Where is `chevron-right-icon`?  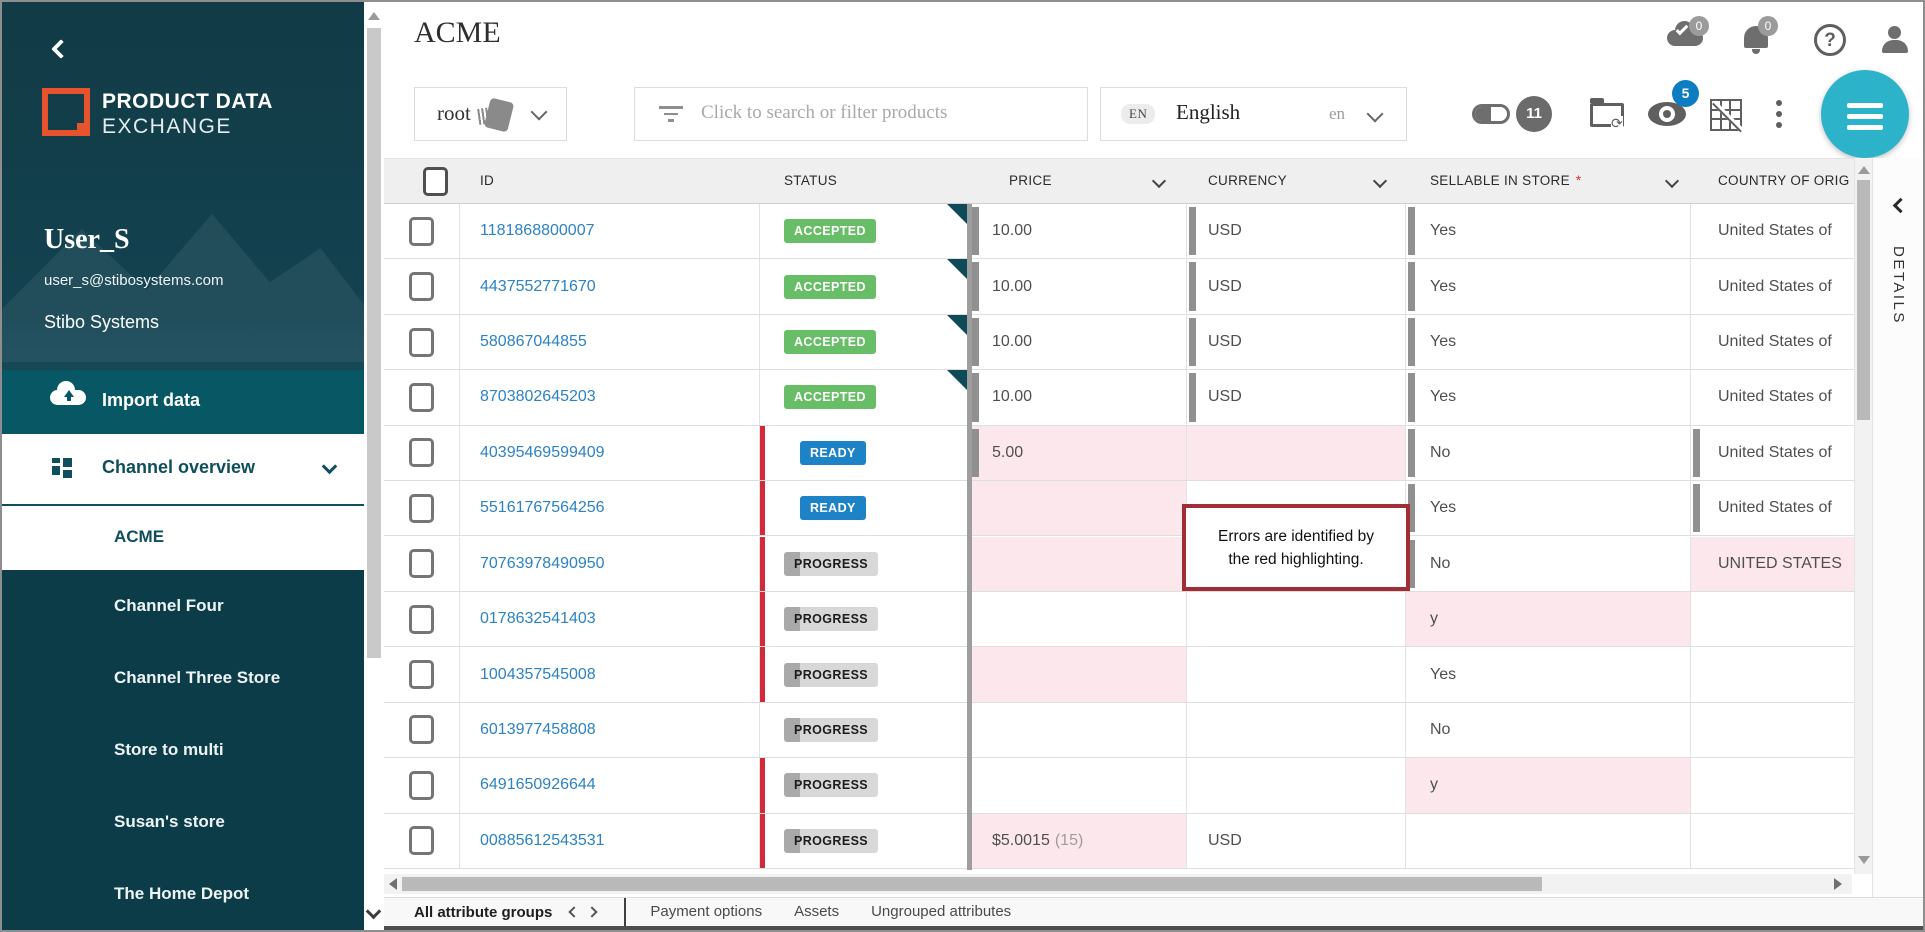 chevron-right-icon is located at coordinates (592, 912).